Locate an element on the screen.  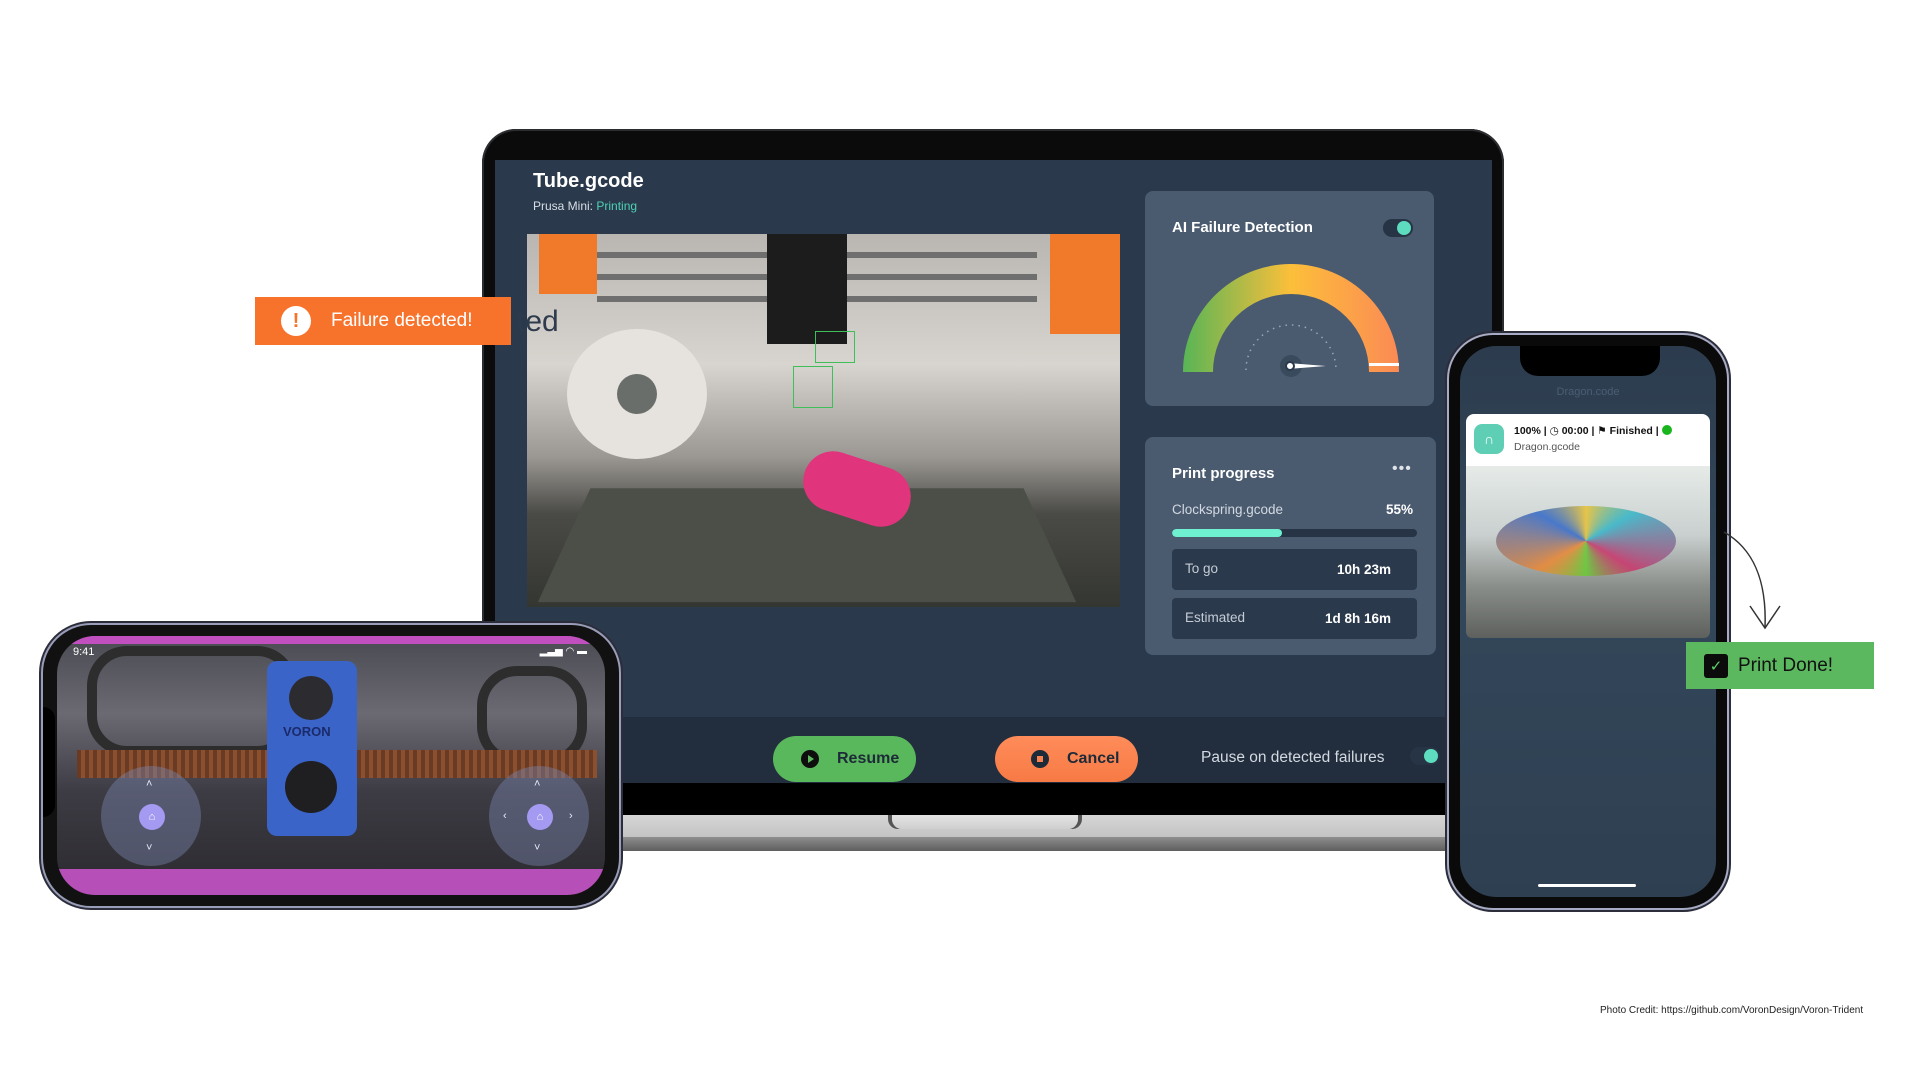
landscape-phone: VORON 9:41 ▂▃▅ ◠ ▬ ˄ ⌂ ˅ ˄ ‹ ⌂ › ˅ is located at coordinates (331, 765).